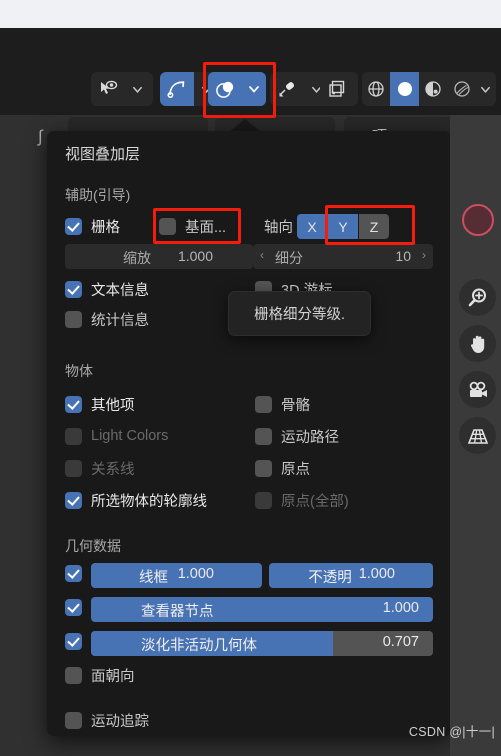 The image size is (501, 756). I want to click on panel-title: 视图叠加层, so click(103, 154).